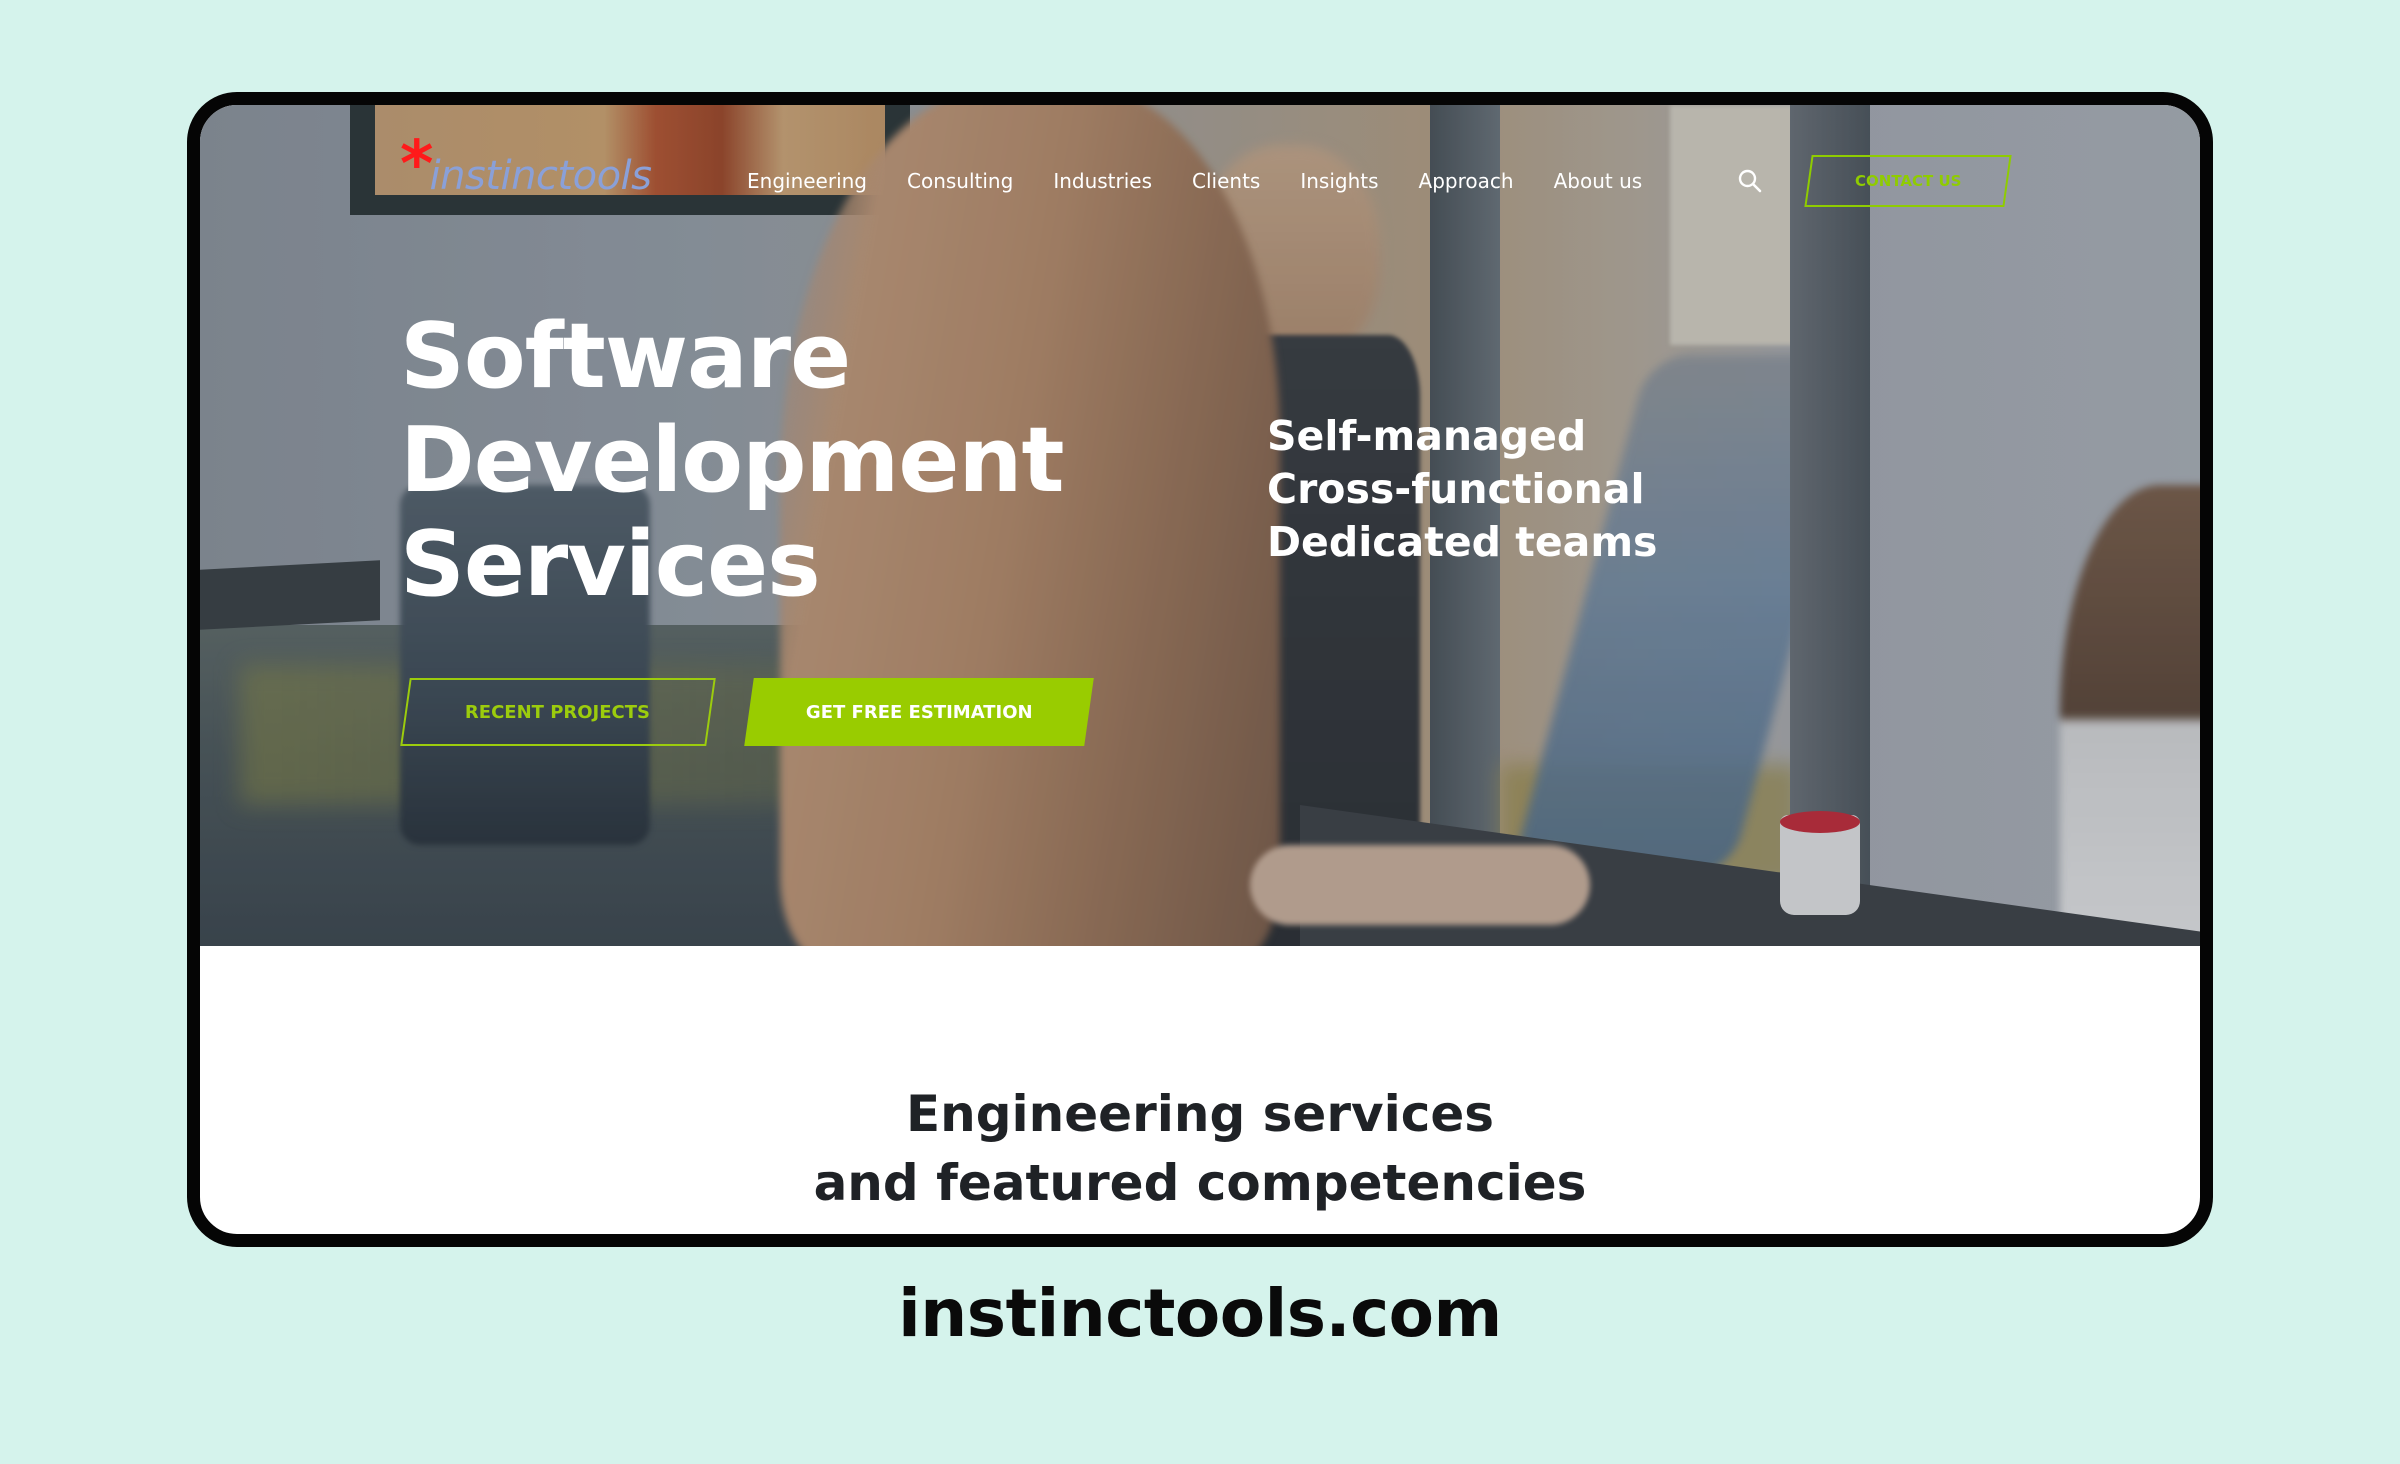 This screenshot has height=1464, width=2400. I want to click on get-free-estimation-label: GET FREE ESTIMATION, so click(919, 712).